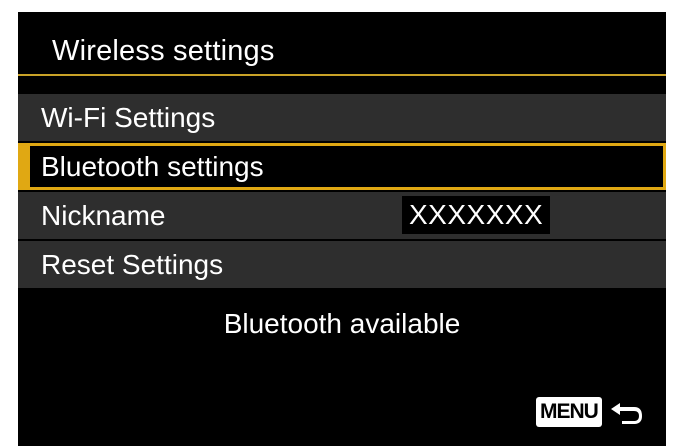 This screenshot has height=448, width=677. Describe the element at coordinates (569, 412) in the screenshot. I see `menu-key-label: MENU` at that location.